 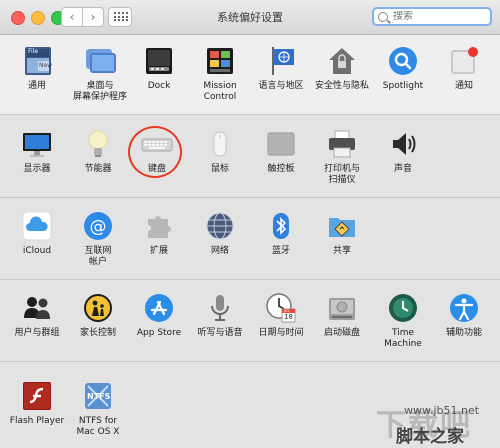 I want to click on pane-label: 启动磁盘, so click(x=341, y=333).